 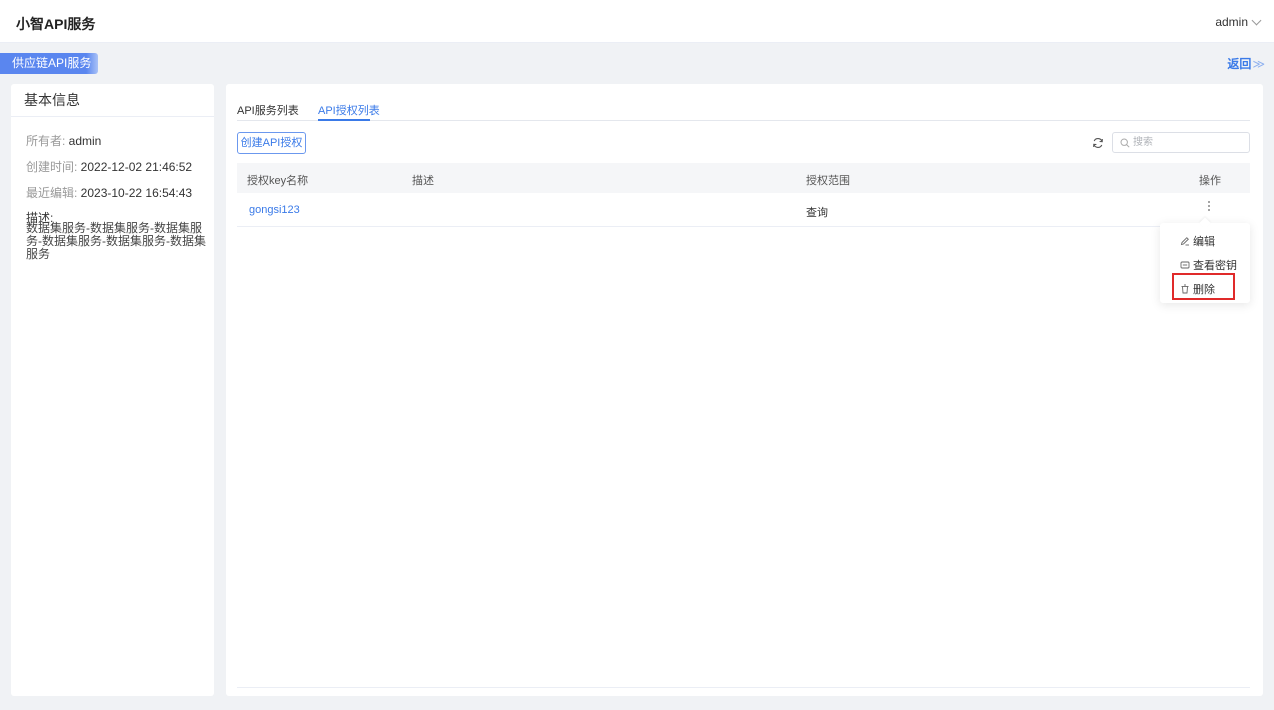 What do you see at coordinates (278, 181) in the screenshot?
I see `column-header: 授权key名称` at bounding box center [278, 181].